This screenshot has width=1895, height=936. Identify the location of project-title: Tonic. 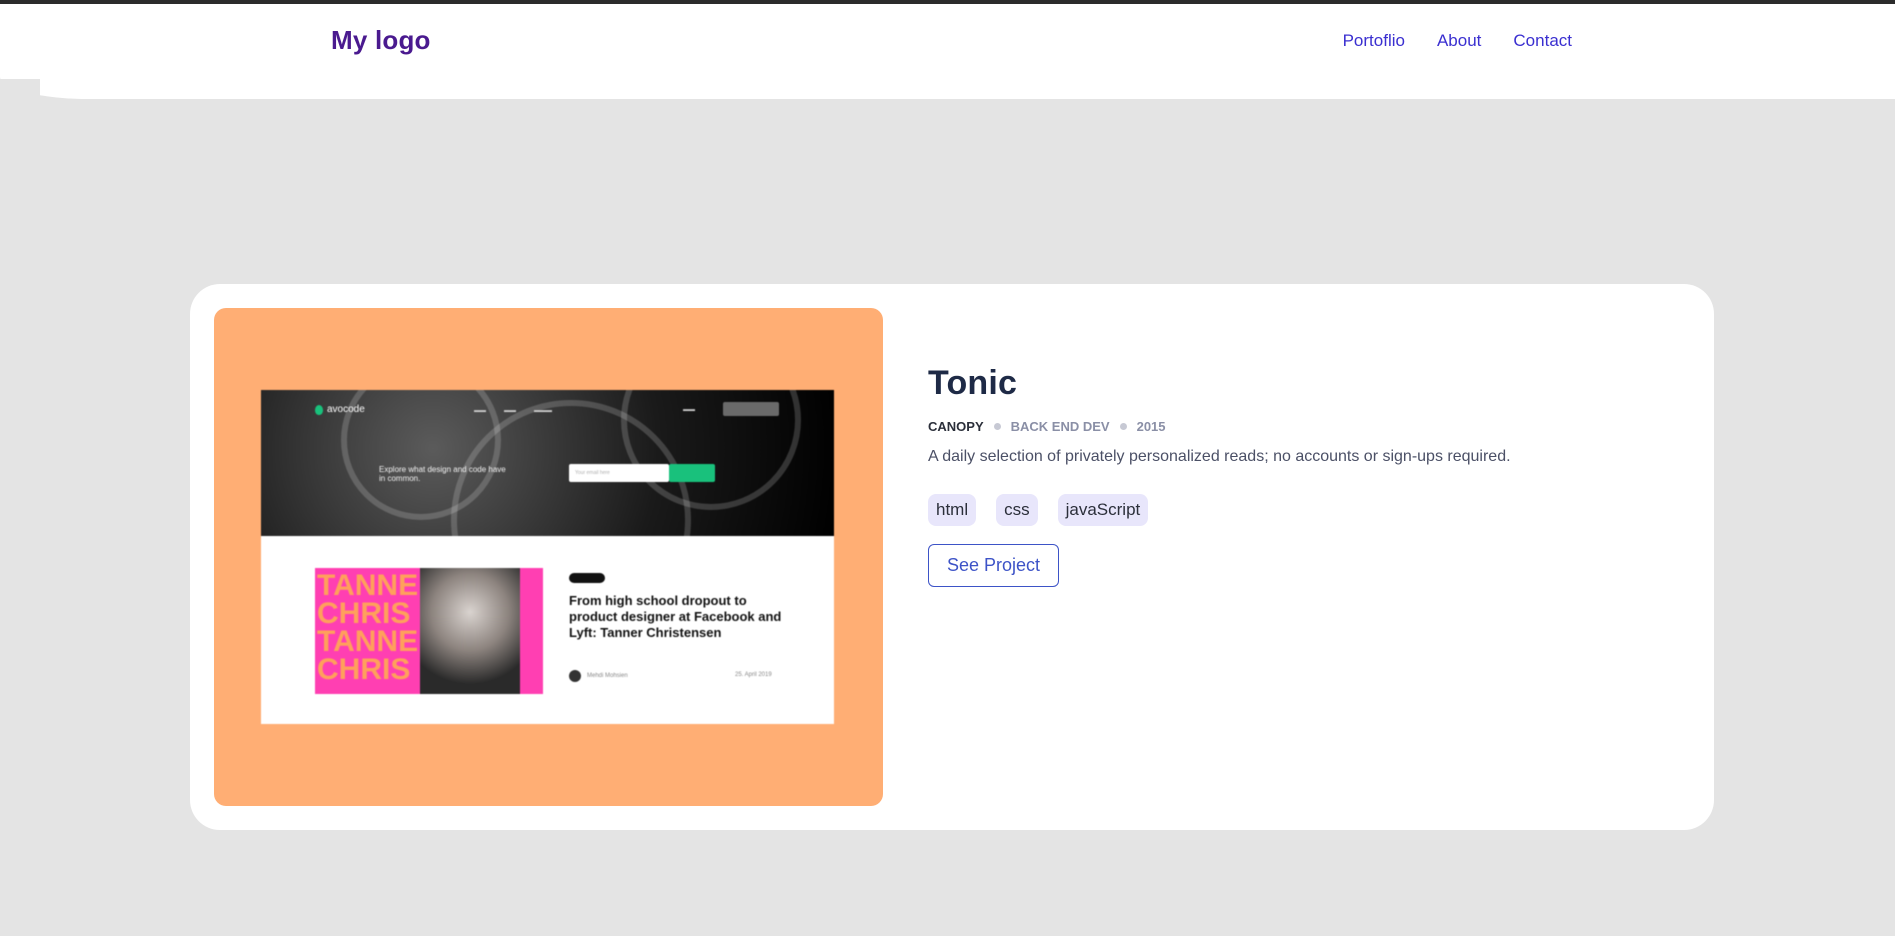
(973, 383).